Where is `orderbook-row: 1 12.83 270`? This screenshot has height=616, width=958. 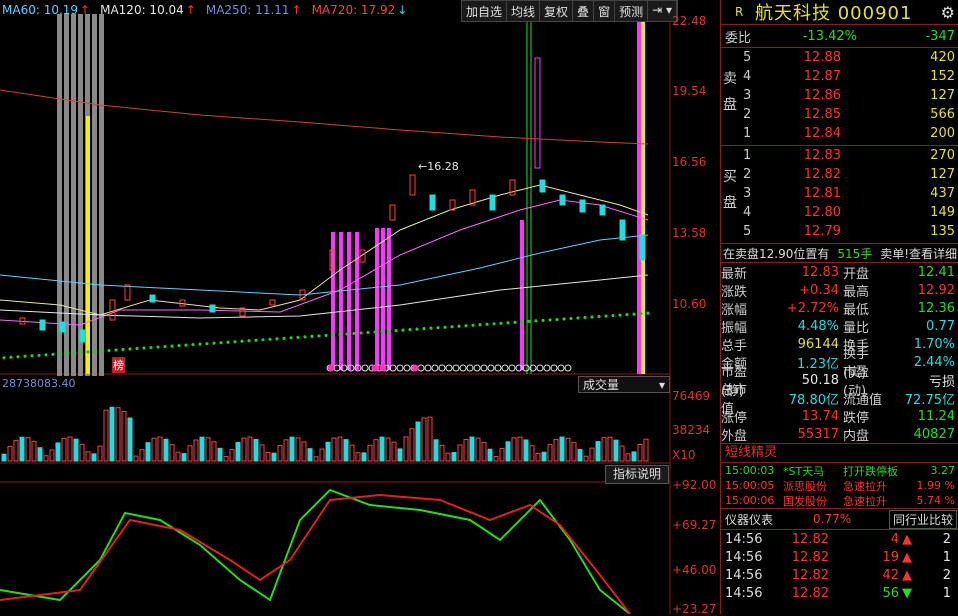 orderbook-row: 1 12.83 270 is located at coordinates (839, 155).